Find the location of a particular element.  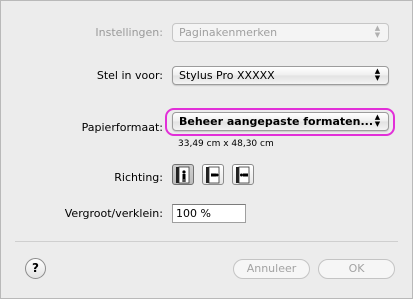

portrait-orientation-icon is located at coordinates (183, 175).